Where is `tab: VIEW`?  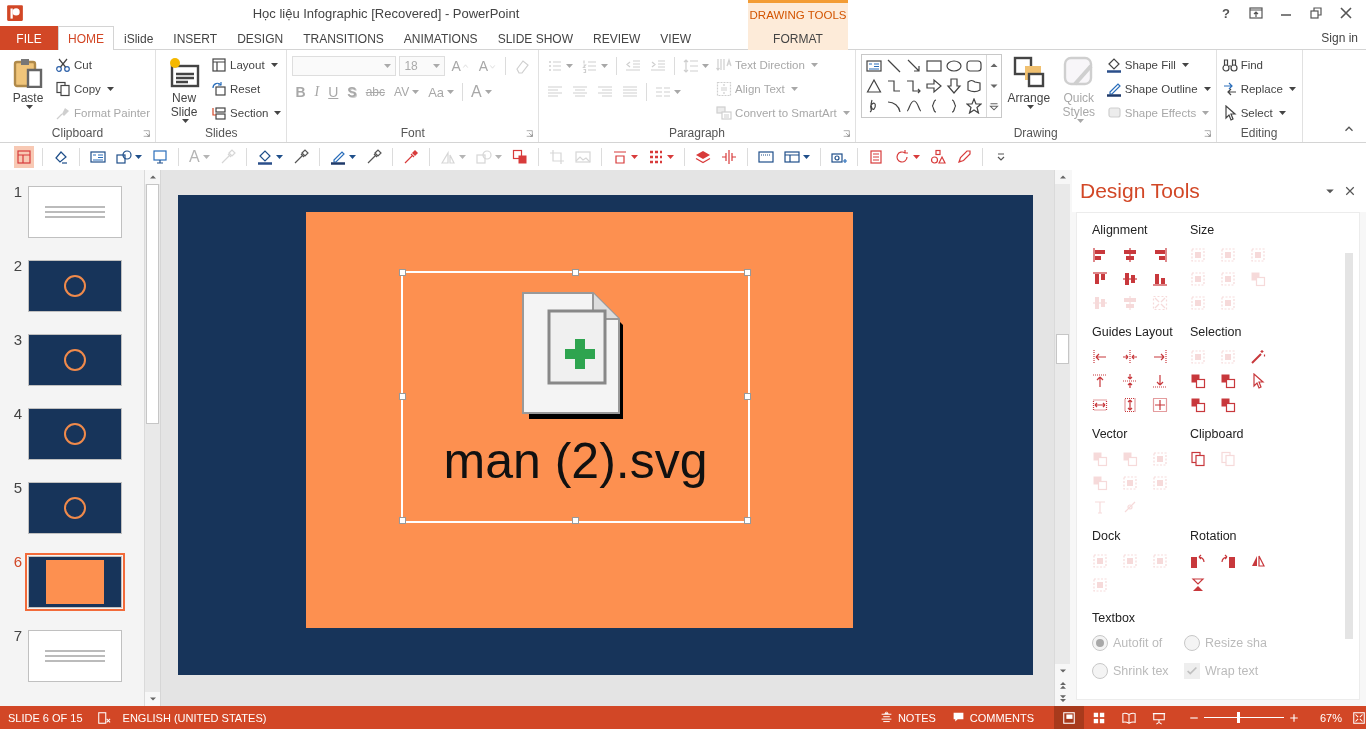 tab: VIEW is located at coordinates (675, 38).